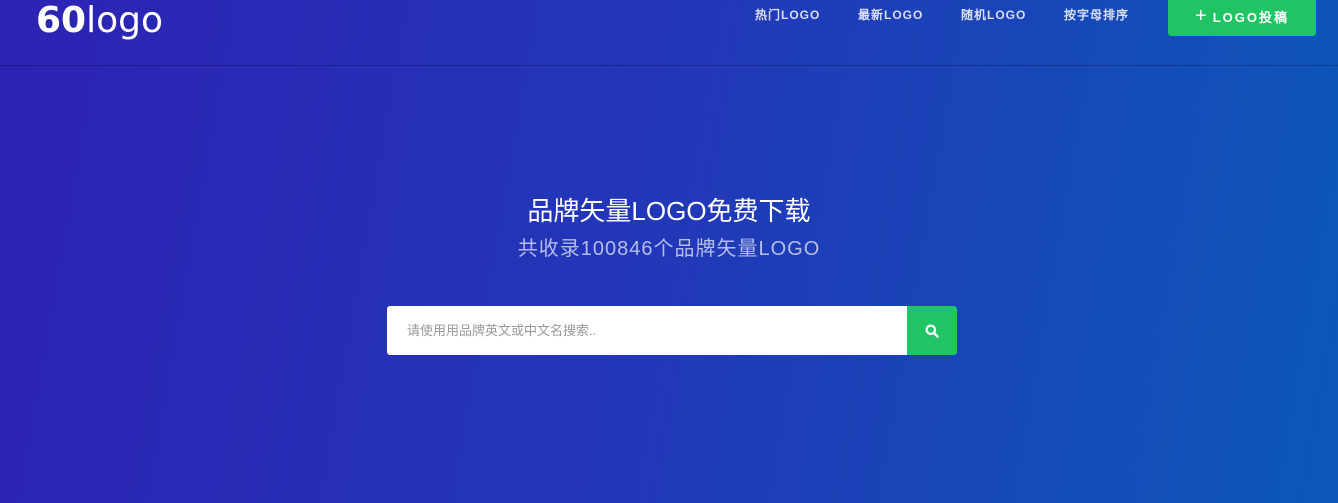  I want to click on nav-random-logo: 随机LOGO, so click(993, 14).